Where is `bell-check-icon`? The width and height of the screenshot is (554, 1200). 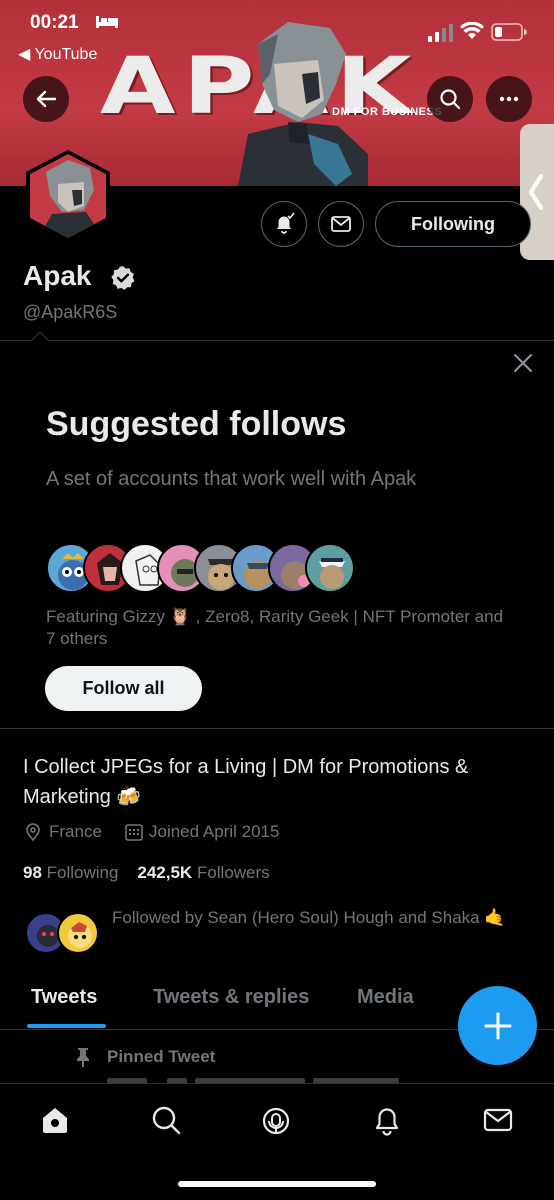 bell-check-icon is located at coordinates (286, 223).